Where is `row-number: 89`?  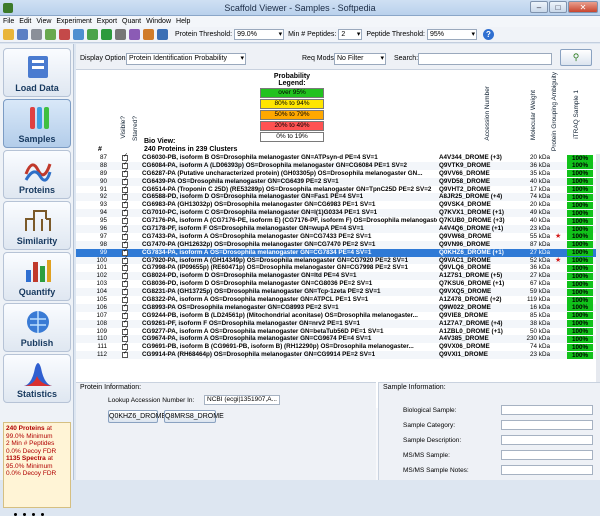 row-number: 89 is located at coordinates (103, 173).